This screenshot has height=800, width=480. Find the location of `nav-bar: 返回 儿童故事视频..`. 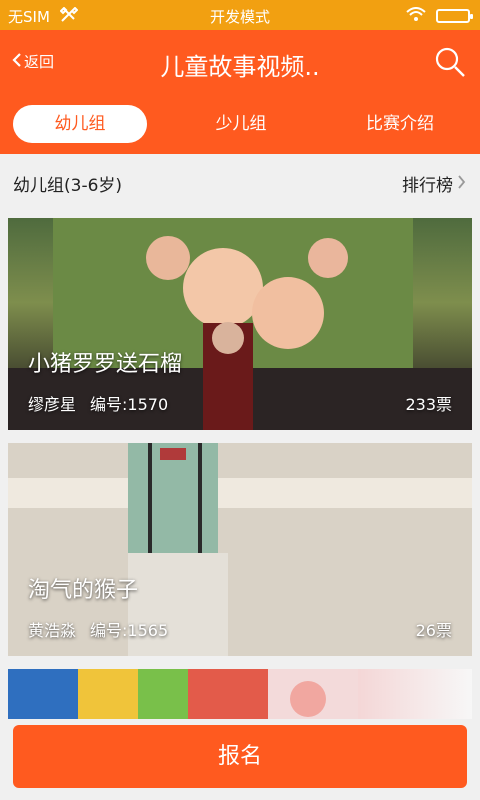

nav-bar: 返回 儿童故事视频.. is located at coordinates (240, 63).